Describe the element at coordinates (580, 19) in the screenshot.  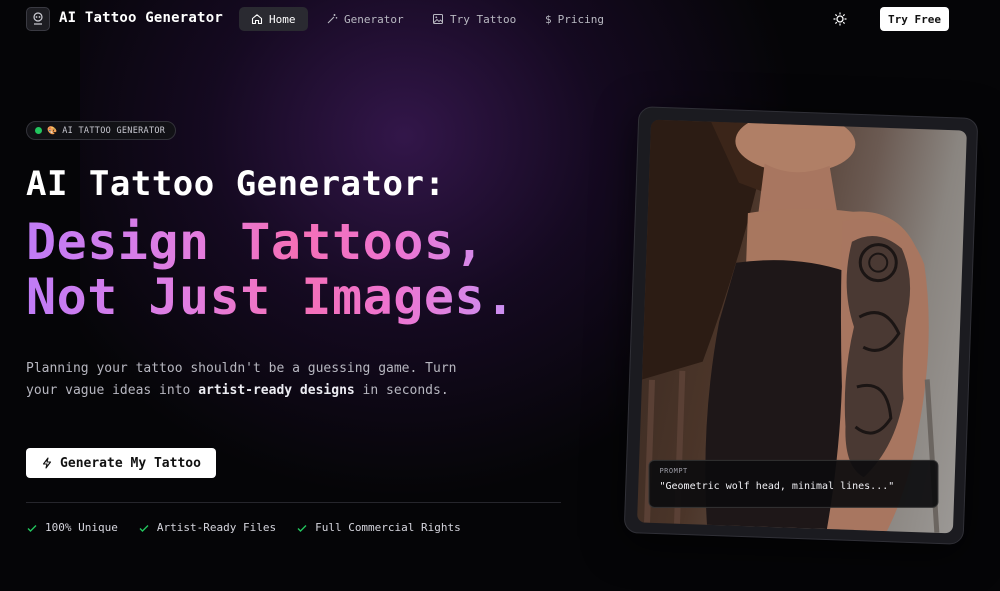
I see `nav-pricing-label: Pricing` at that location.